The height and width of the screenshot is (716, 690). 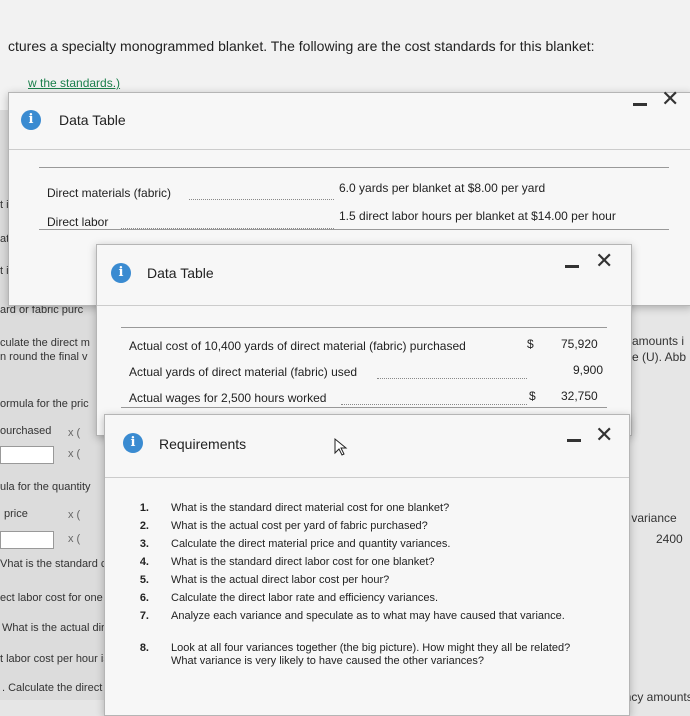 What do you see at coordinates (45, 343) in the screenshot?
I see `background-text: culate the direct m` at bounding box center [45, 343].